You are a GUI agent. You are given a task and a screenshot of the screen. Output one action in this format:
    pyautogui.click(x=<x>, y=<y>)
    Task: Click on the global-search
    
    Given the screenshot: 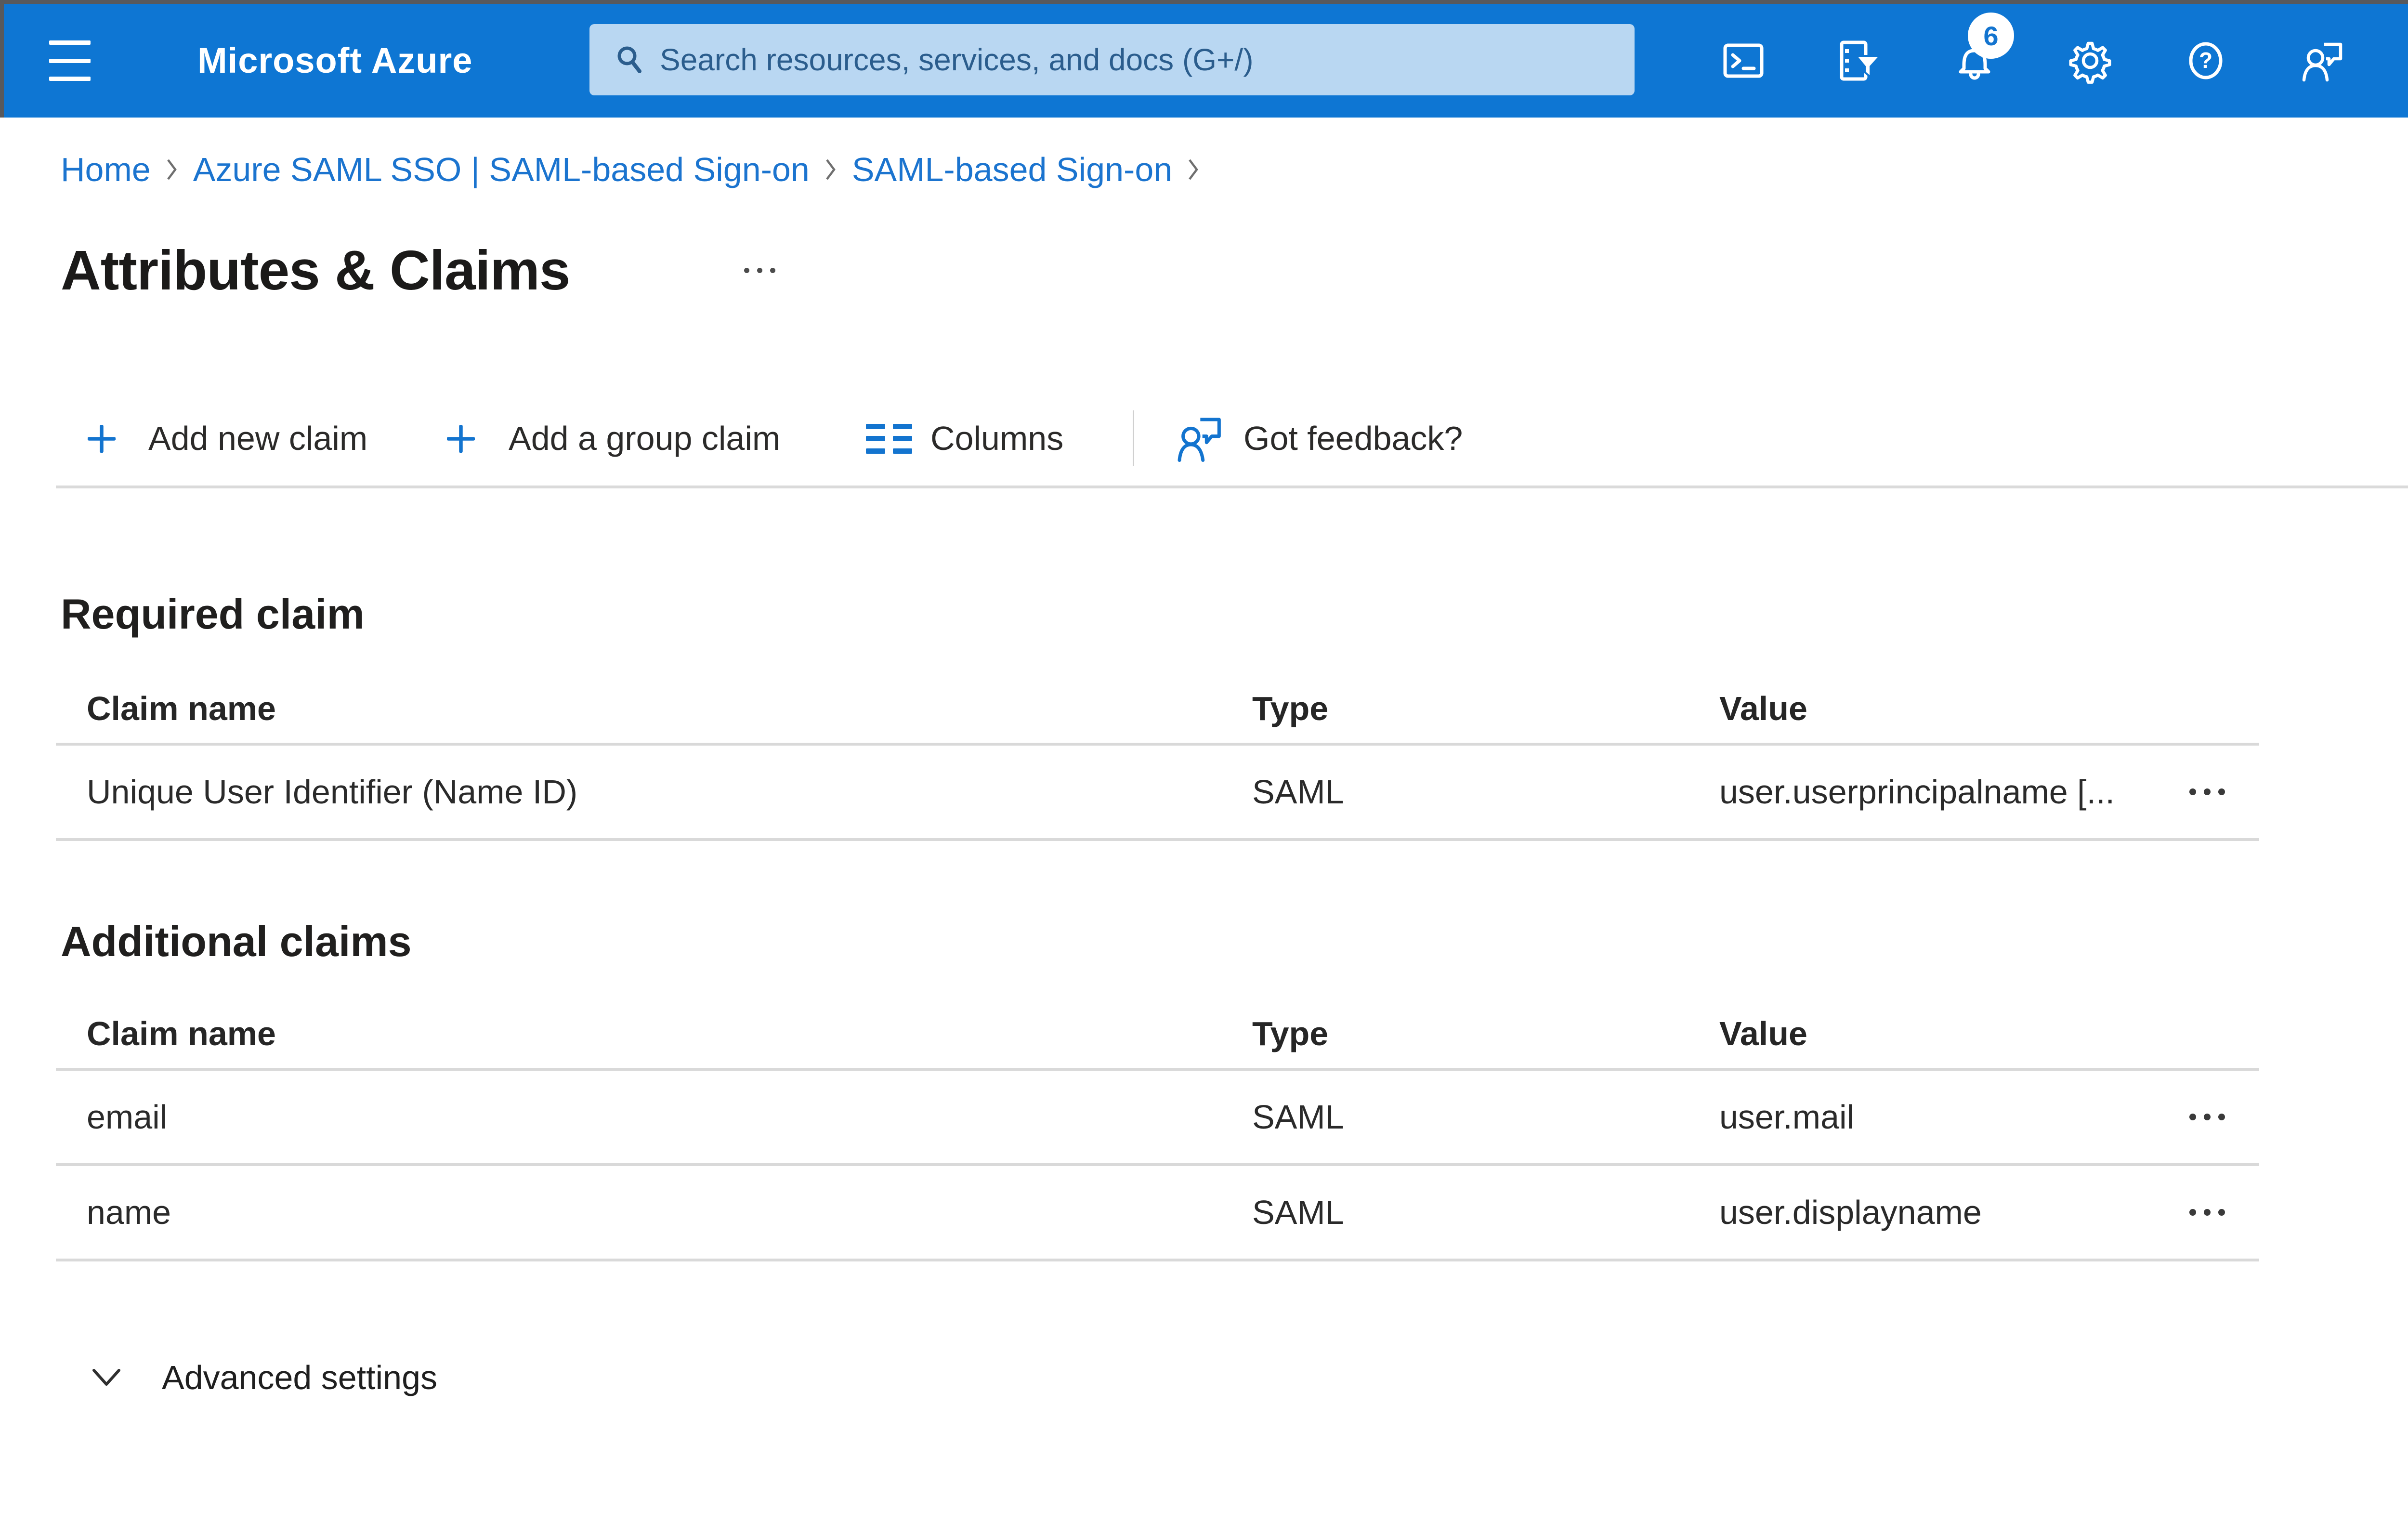 What is the action you would take?
    pyautogui.click(x=1112, y=59)
    